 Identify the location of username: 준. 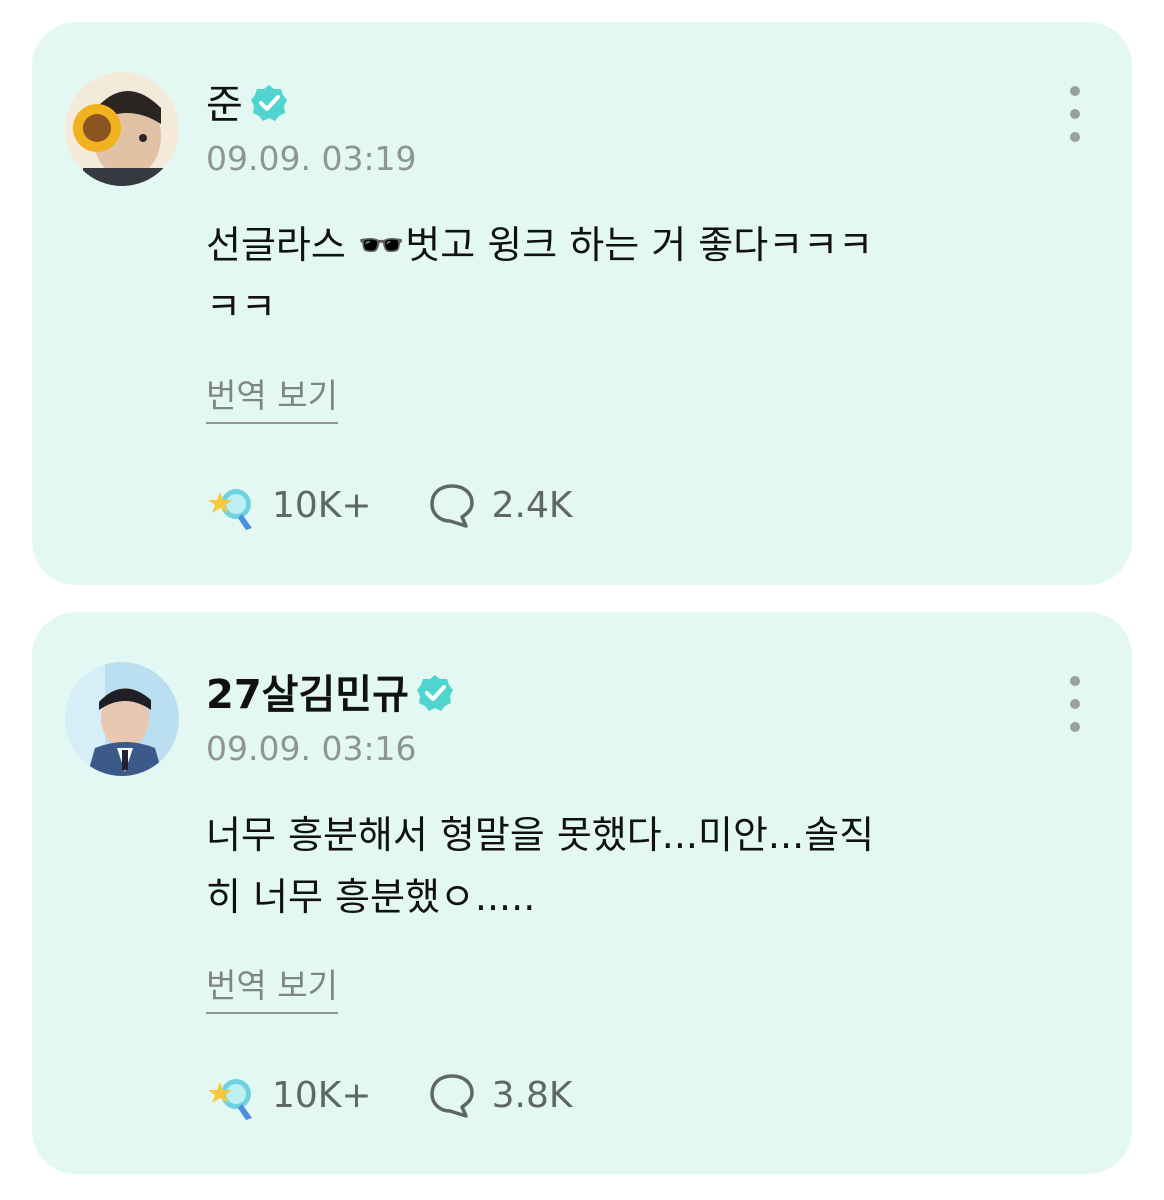
(224, 105).